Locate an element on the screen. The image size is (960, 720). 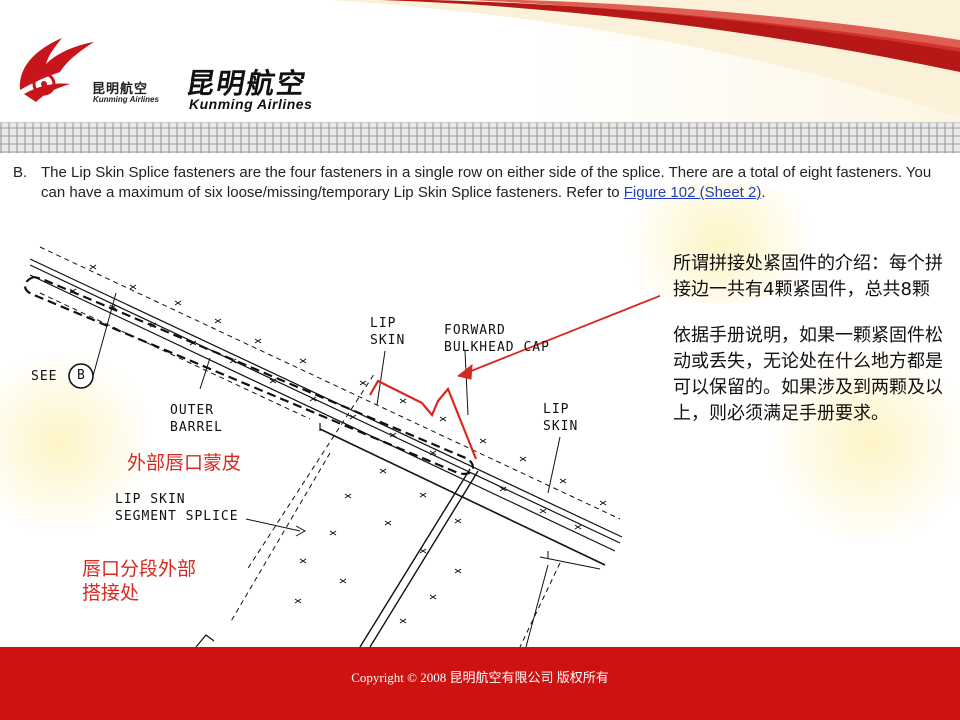
decorative-pattern-band is located at coordinates (480, 138).